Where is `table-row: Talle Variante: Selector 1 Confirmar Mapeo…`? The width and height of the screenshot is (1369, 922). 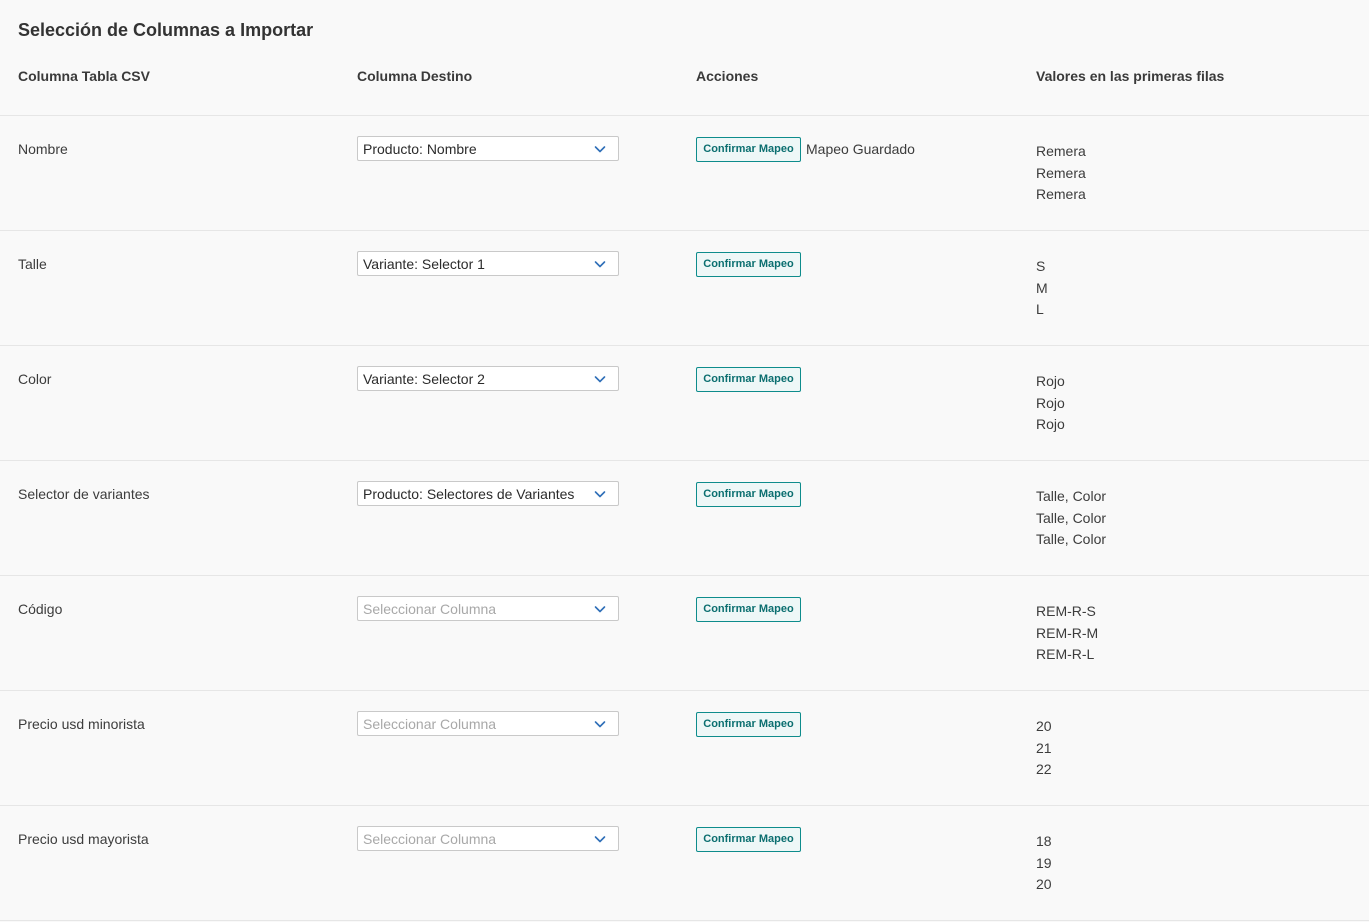 table-row: Talle Variante: Selector 1 Confirmar Mapeo… is located at coordinates (684, 287).